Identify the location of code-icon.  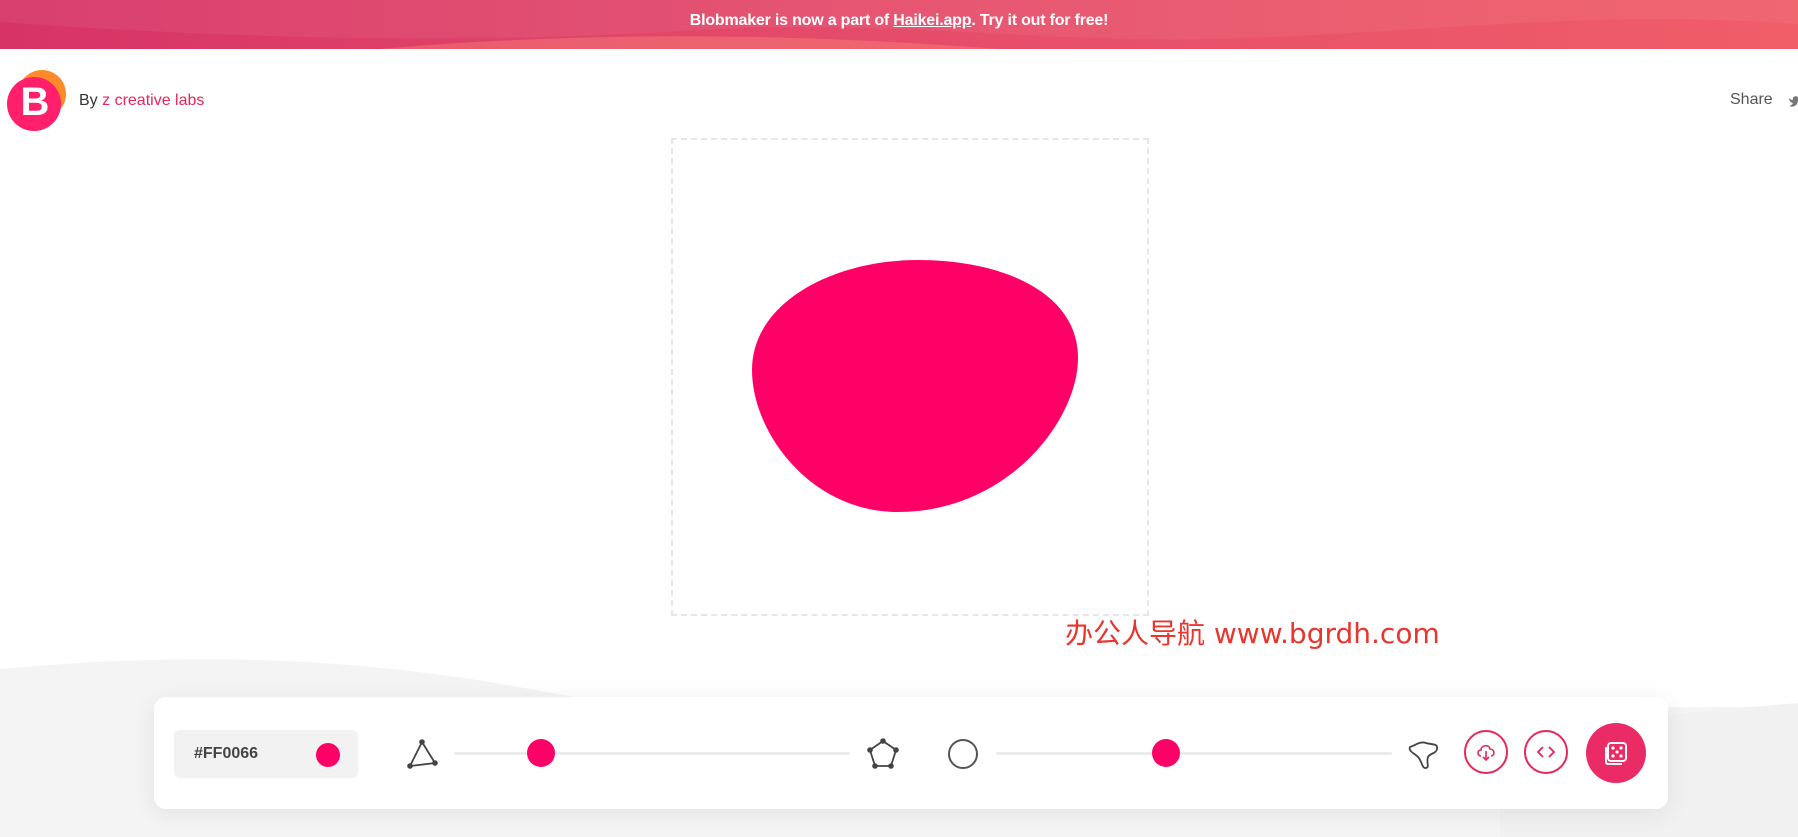
(1546, 752).